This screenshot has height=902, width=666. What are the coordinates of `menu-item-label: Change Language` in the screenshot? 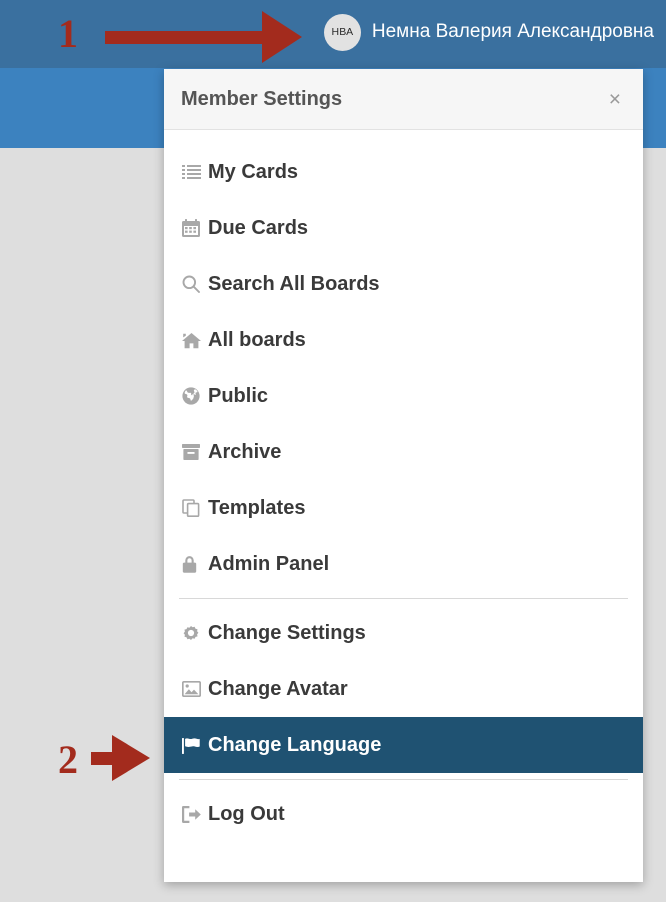 It's located at (295, 744).